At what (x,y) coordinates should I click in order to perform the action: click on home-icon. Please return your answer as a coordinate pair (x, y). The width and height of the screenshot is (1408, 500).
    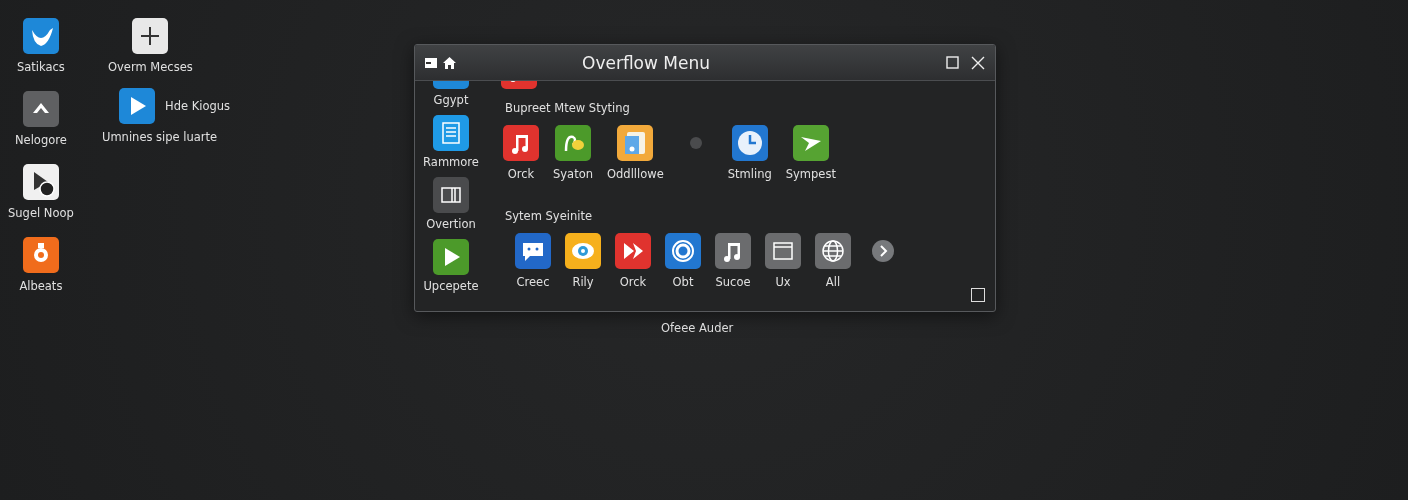
    Looking at the image, I should click on (449, 62).